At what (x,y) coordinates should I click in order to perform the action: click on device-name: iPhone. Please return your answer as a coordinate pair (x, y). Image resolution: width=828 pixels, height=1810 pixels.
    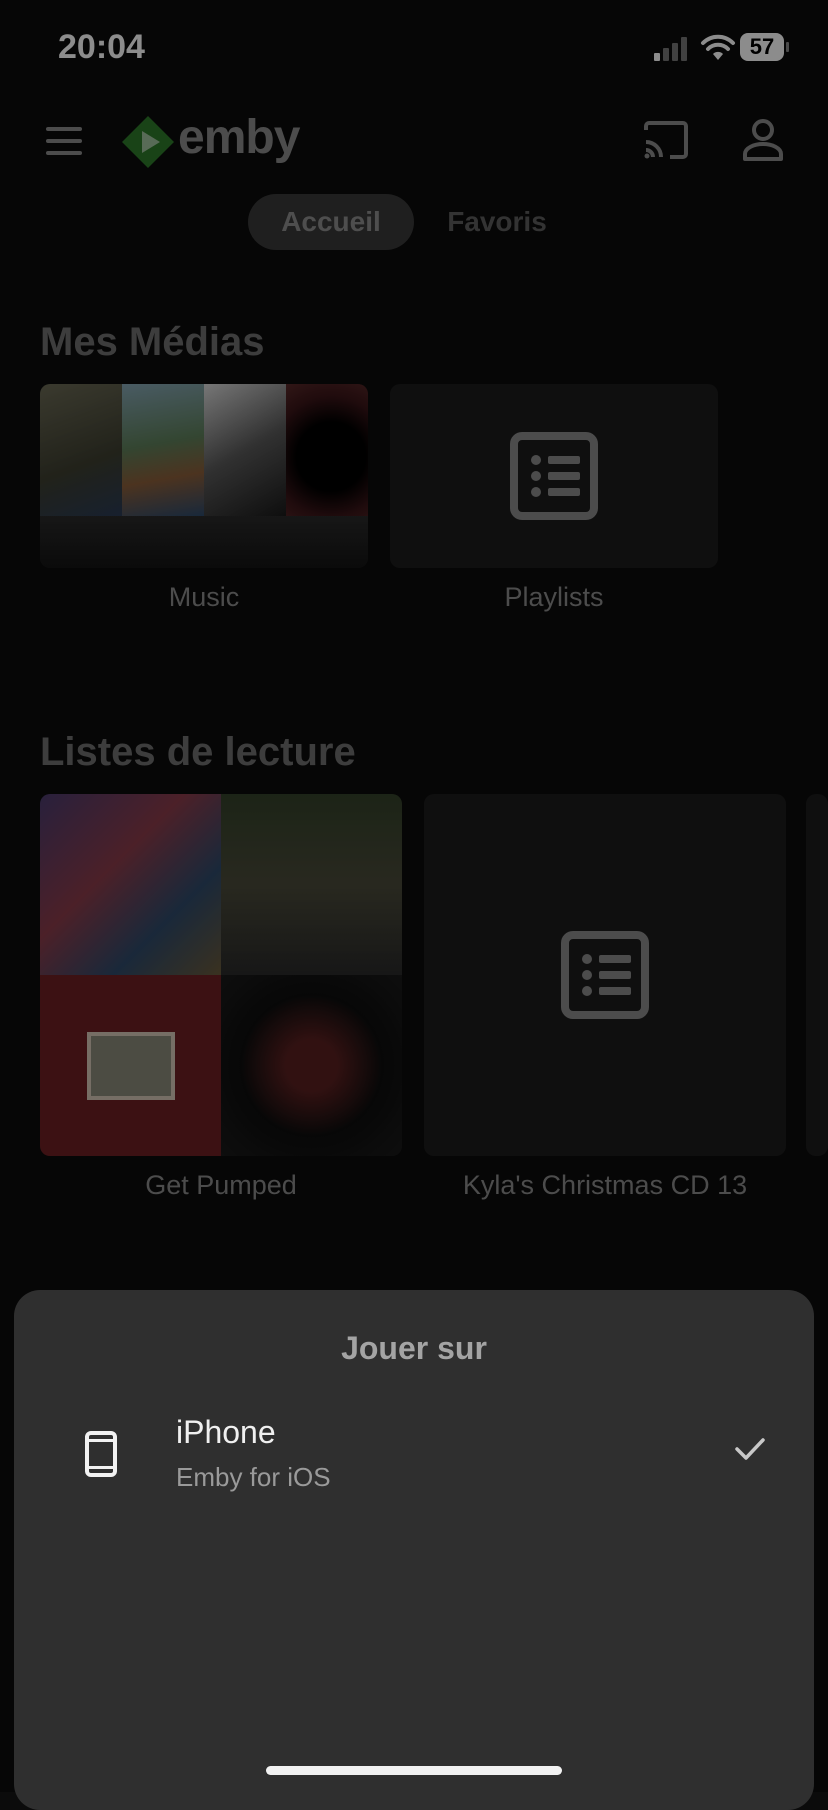
    Looking at the image, I should click on (226, 1432).